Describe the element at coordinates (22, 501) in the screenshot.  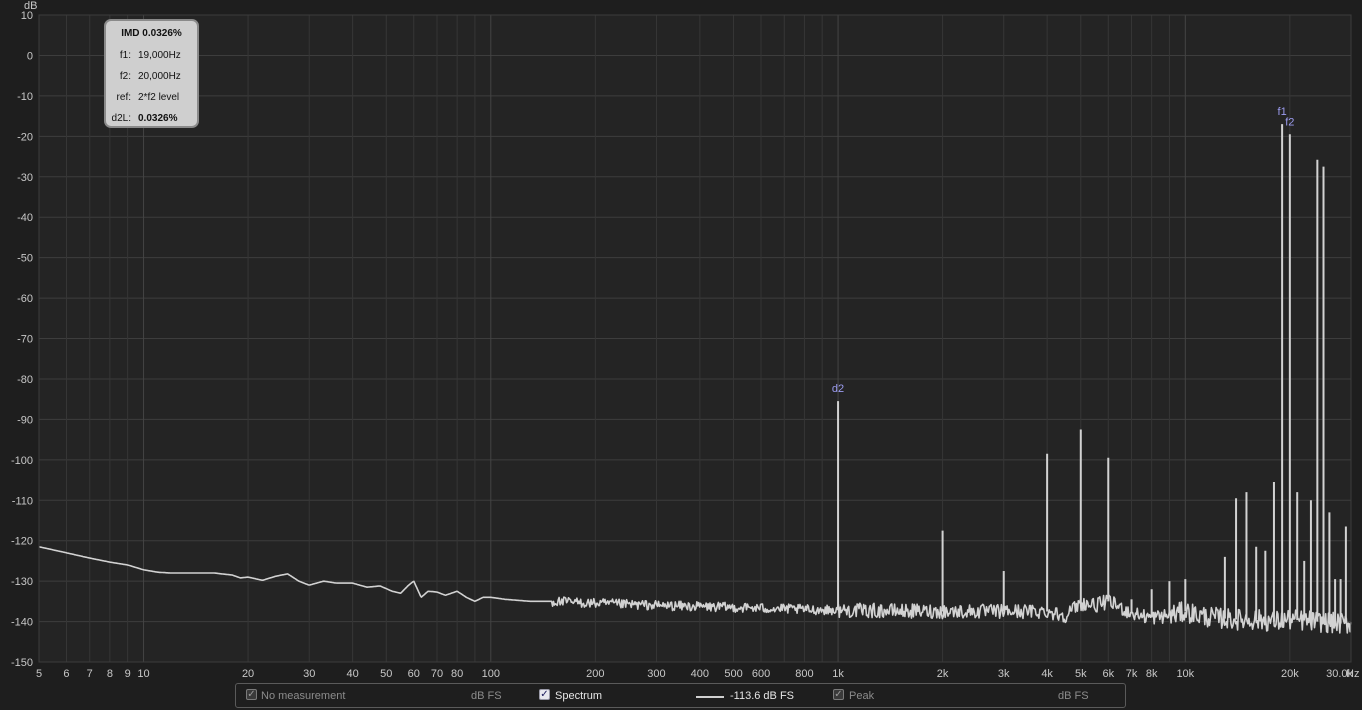
I see `y-tick-label: -110` at that location.